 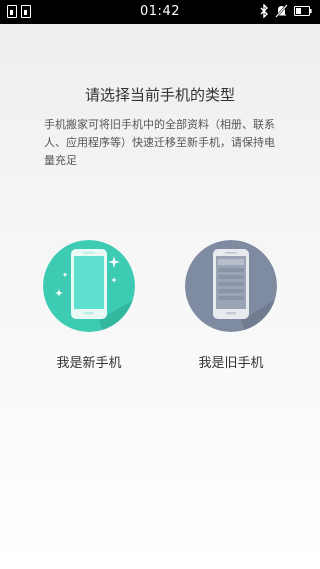 I want to click on bluetooth-icon, so click(x=264, y=11).